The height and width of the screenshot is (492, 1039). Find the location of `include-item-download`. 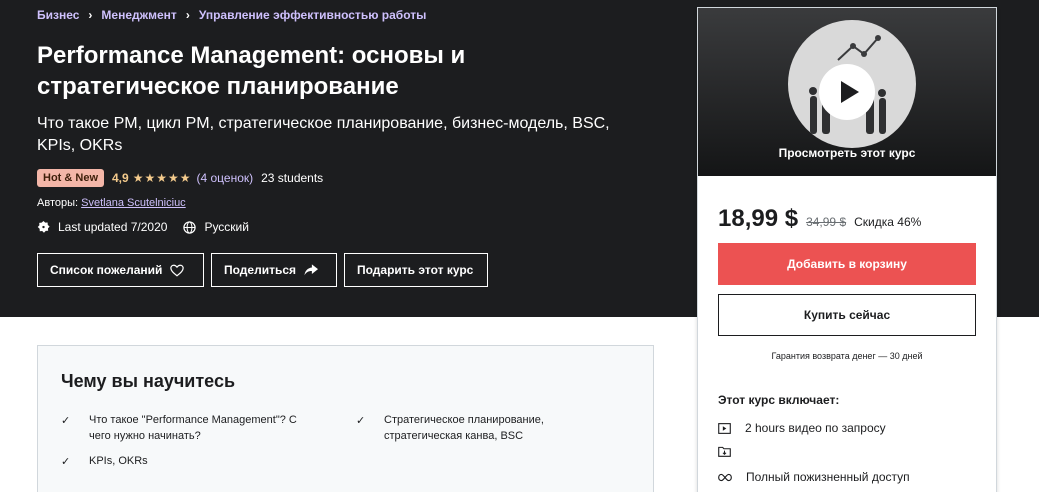

include-item-download is located at coordinates (731, 451).